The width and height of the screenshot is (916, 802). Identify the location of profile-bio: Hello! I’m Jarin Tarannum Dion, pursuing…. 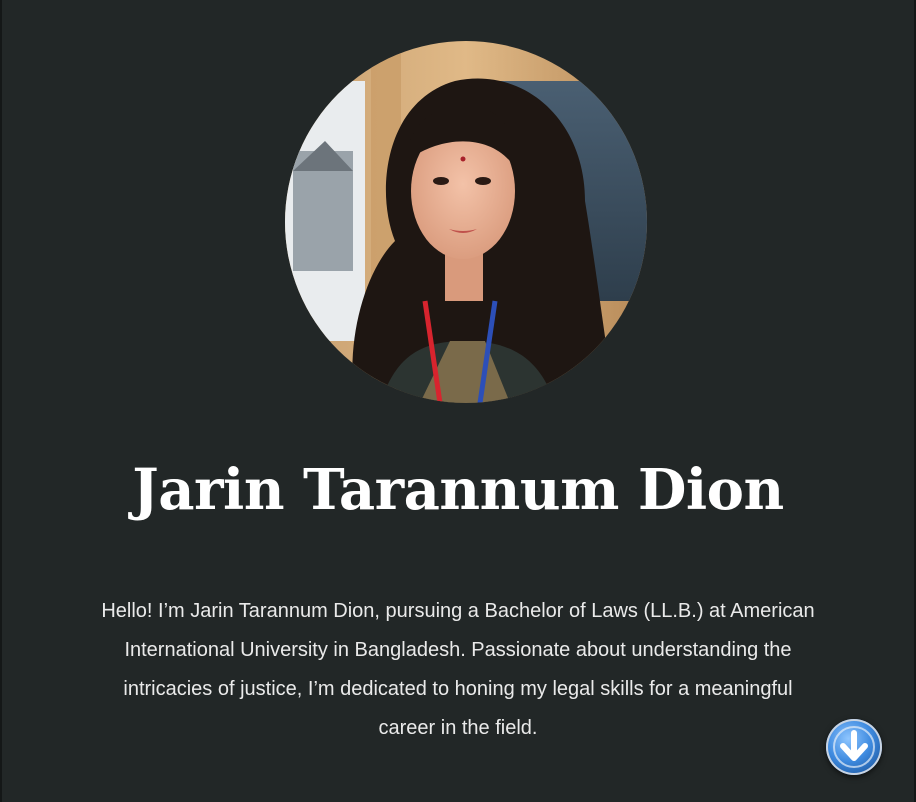
(458, 669).